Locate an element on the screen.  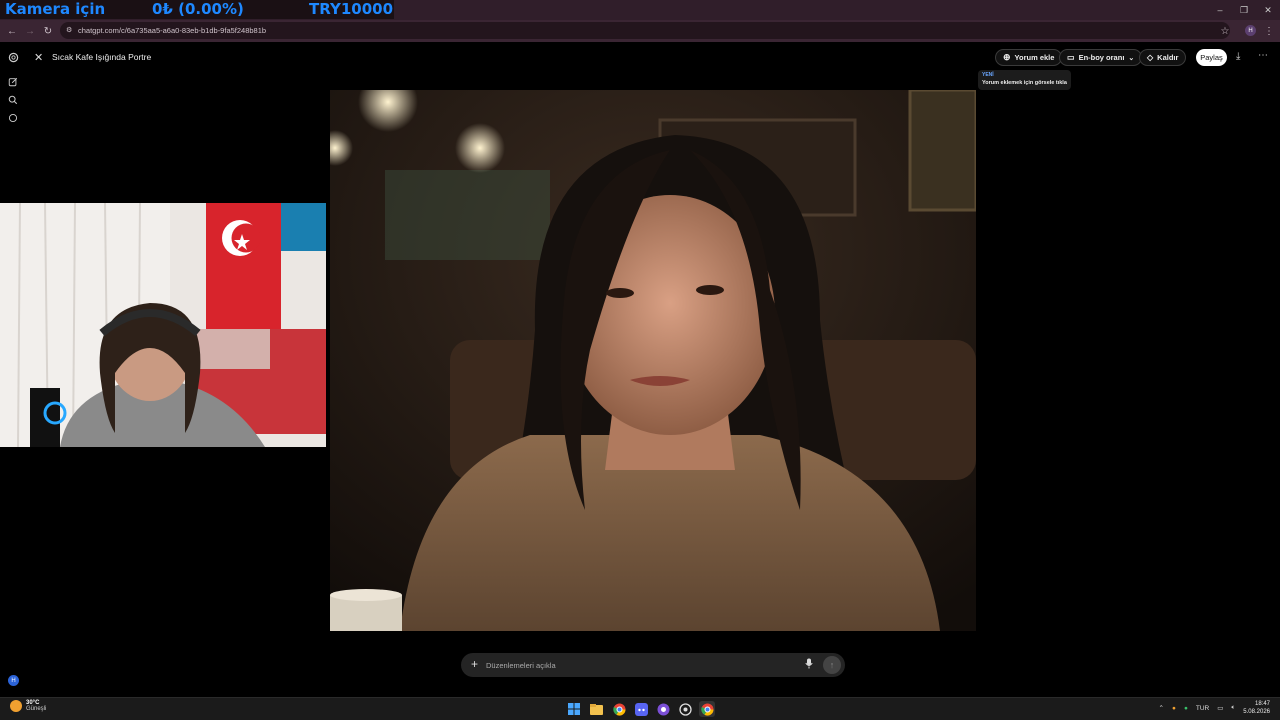
send-icon: ↑ is located at coordinates (832, 665).